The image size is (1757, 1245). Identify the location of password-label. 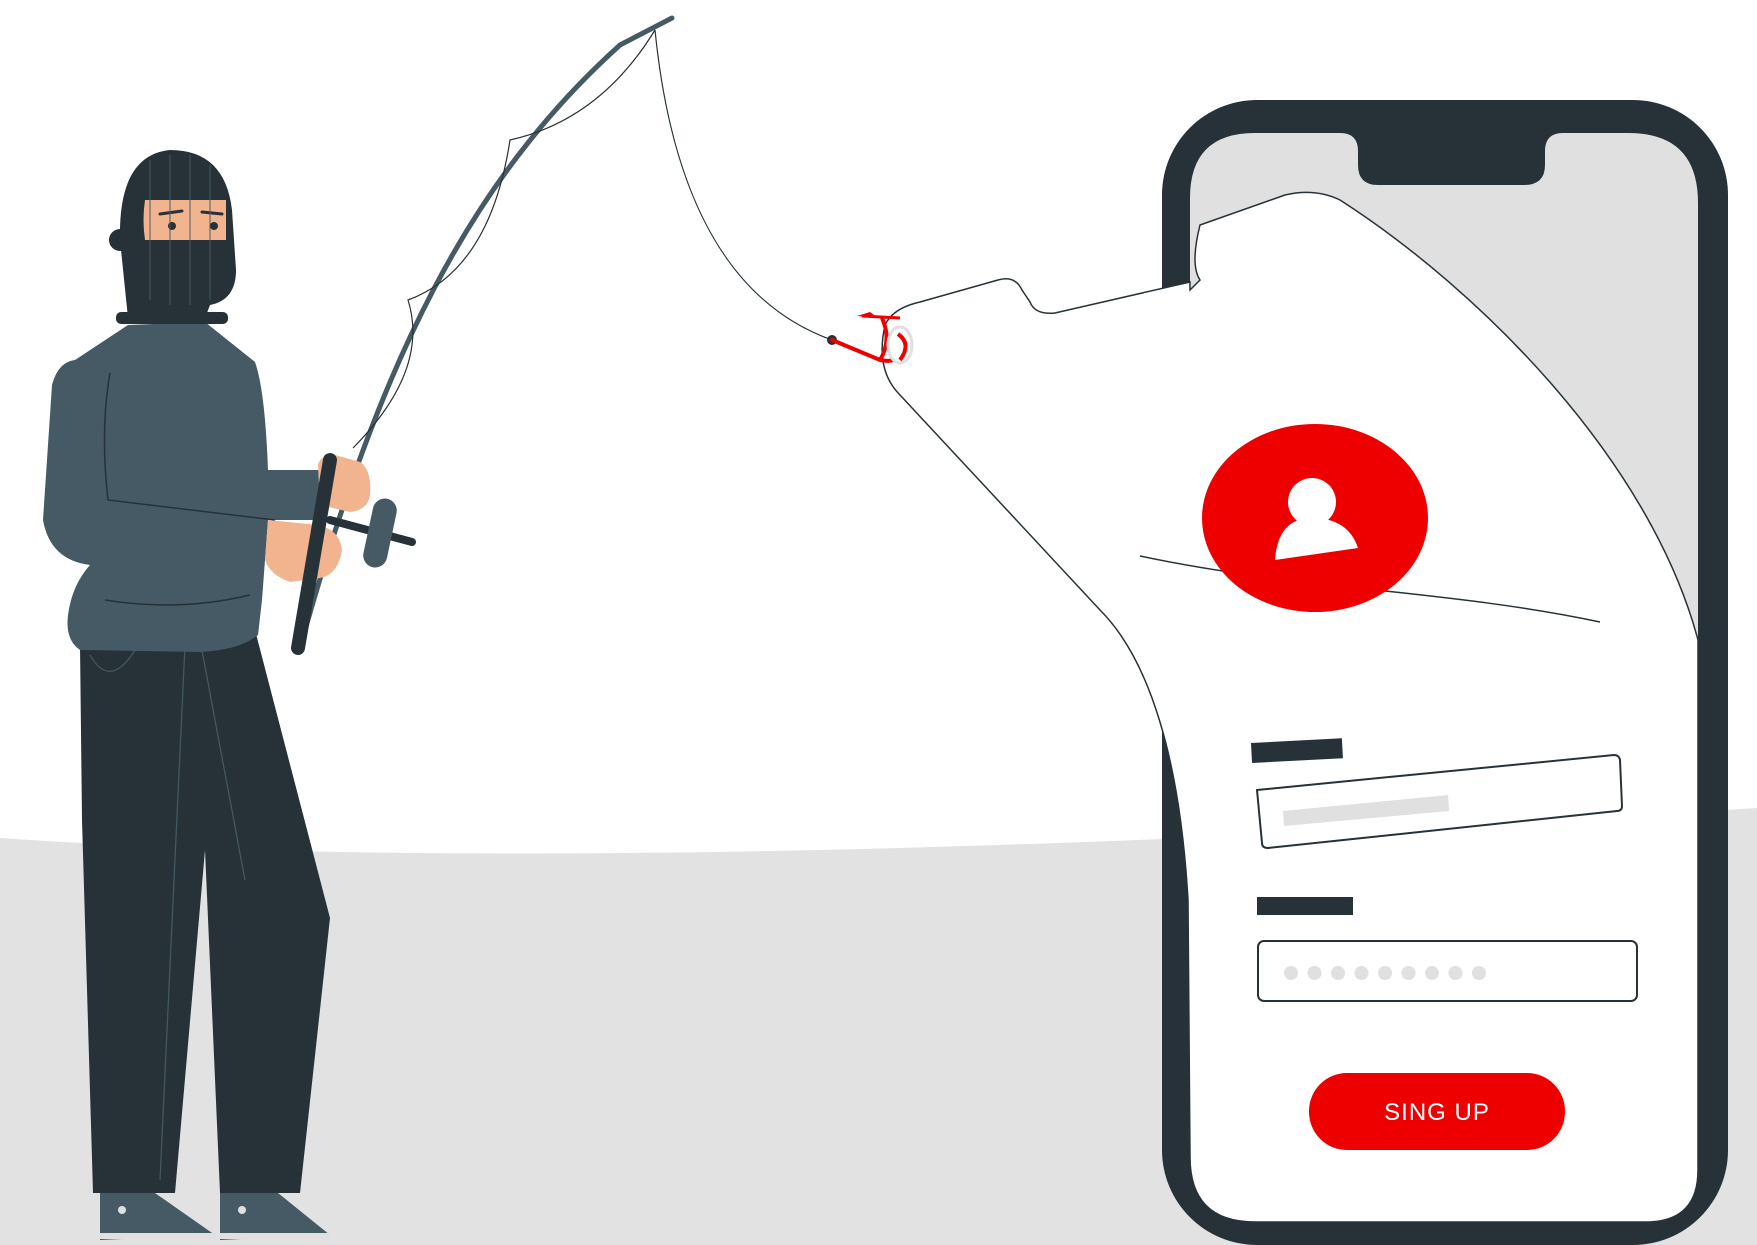
(1305, 906).